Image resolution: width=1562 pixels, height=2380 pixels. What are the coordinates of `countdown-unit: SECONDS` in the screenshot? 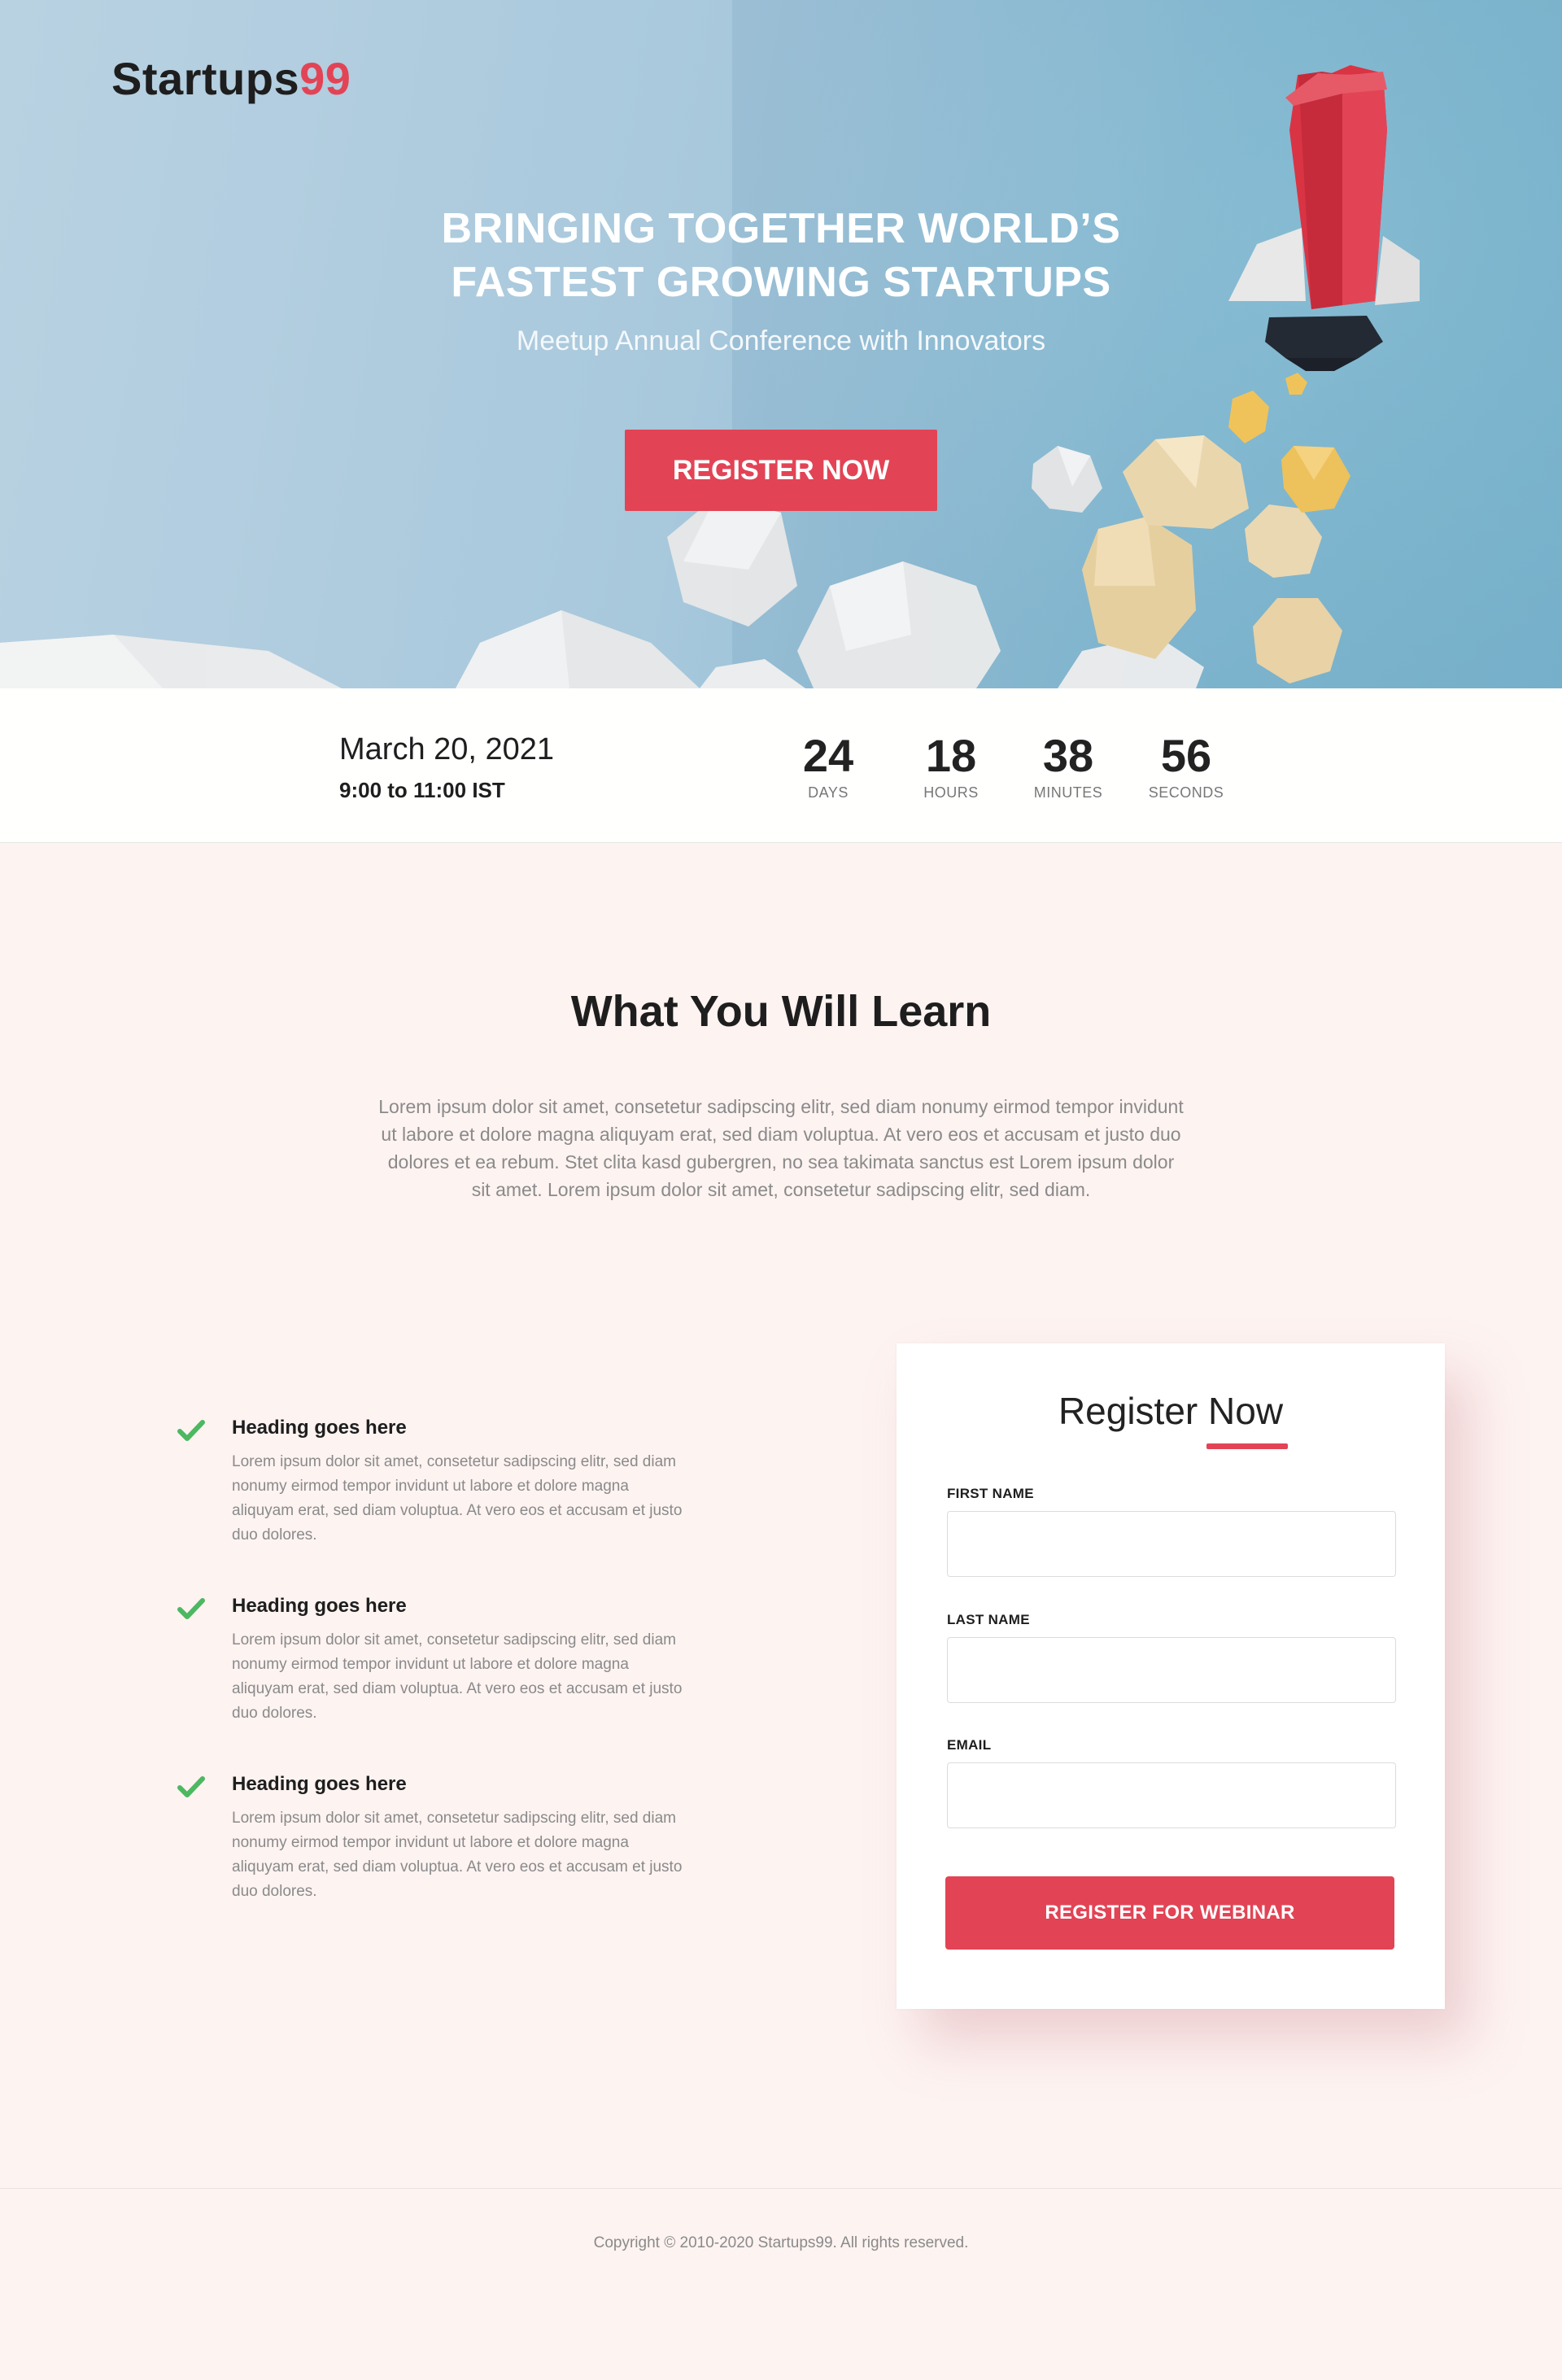 It's located at (1186, 792).